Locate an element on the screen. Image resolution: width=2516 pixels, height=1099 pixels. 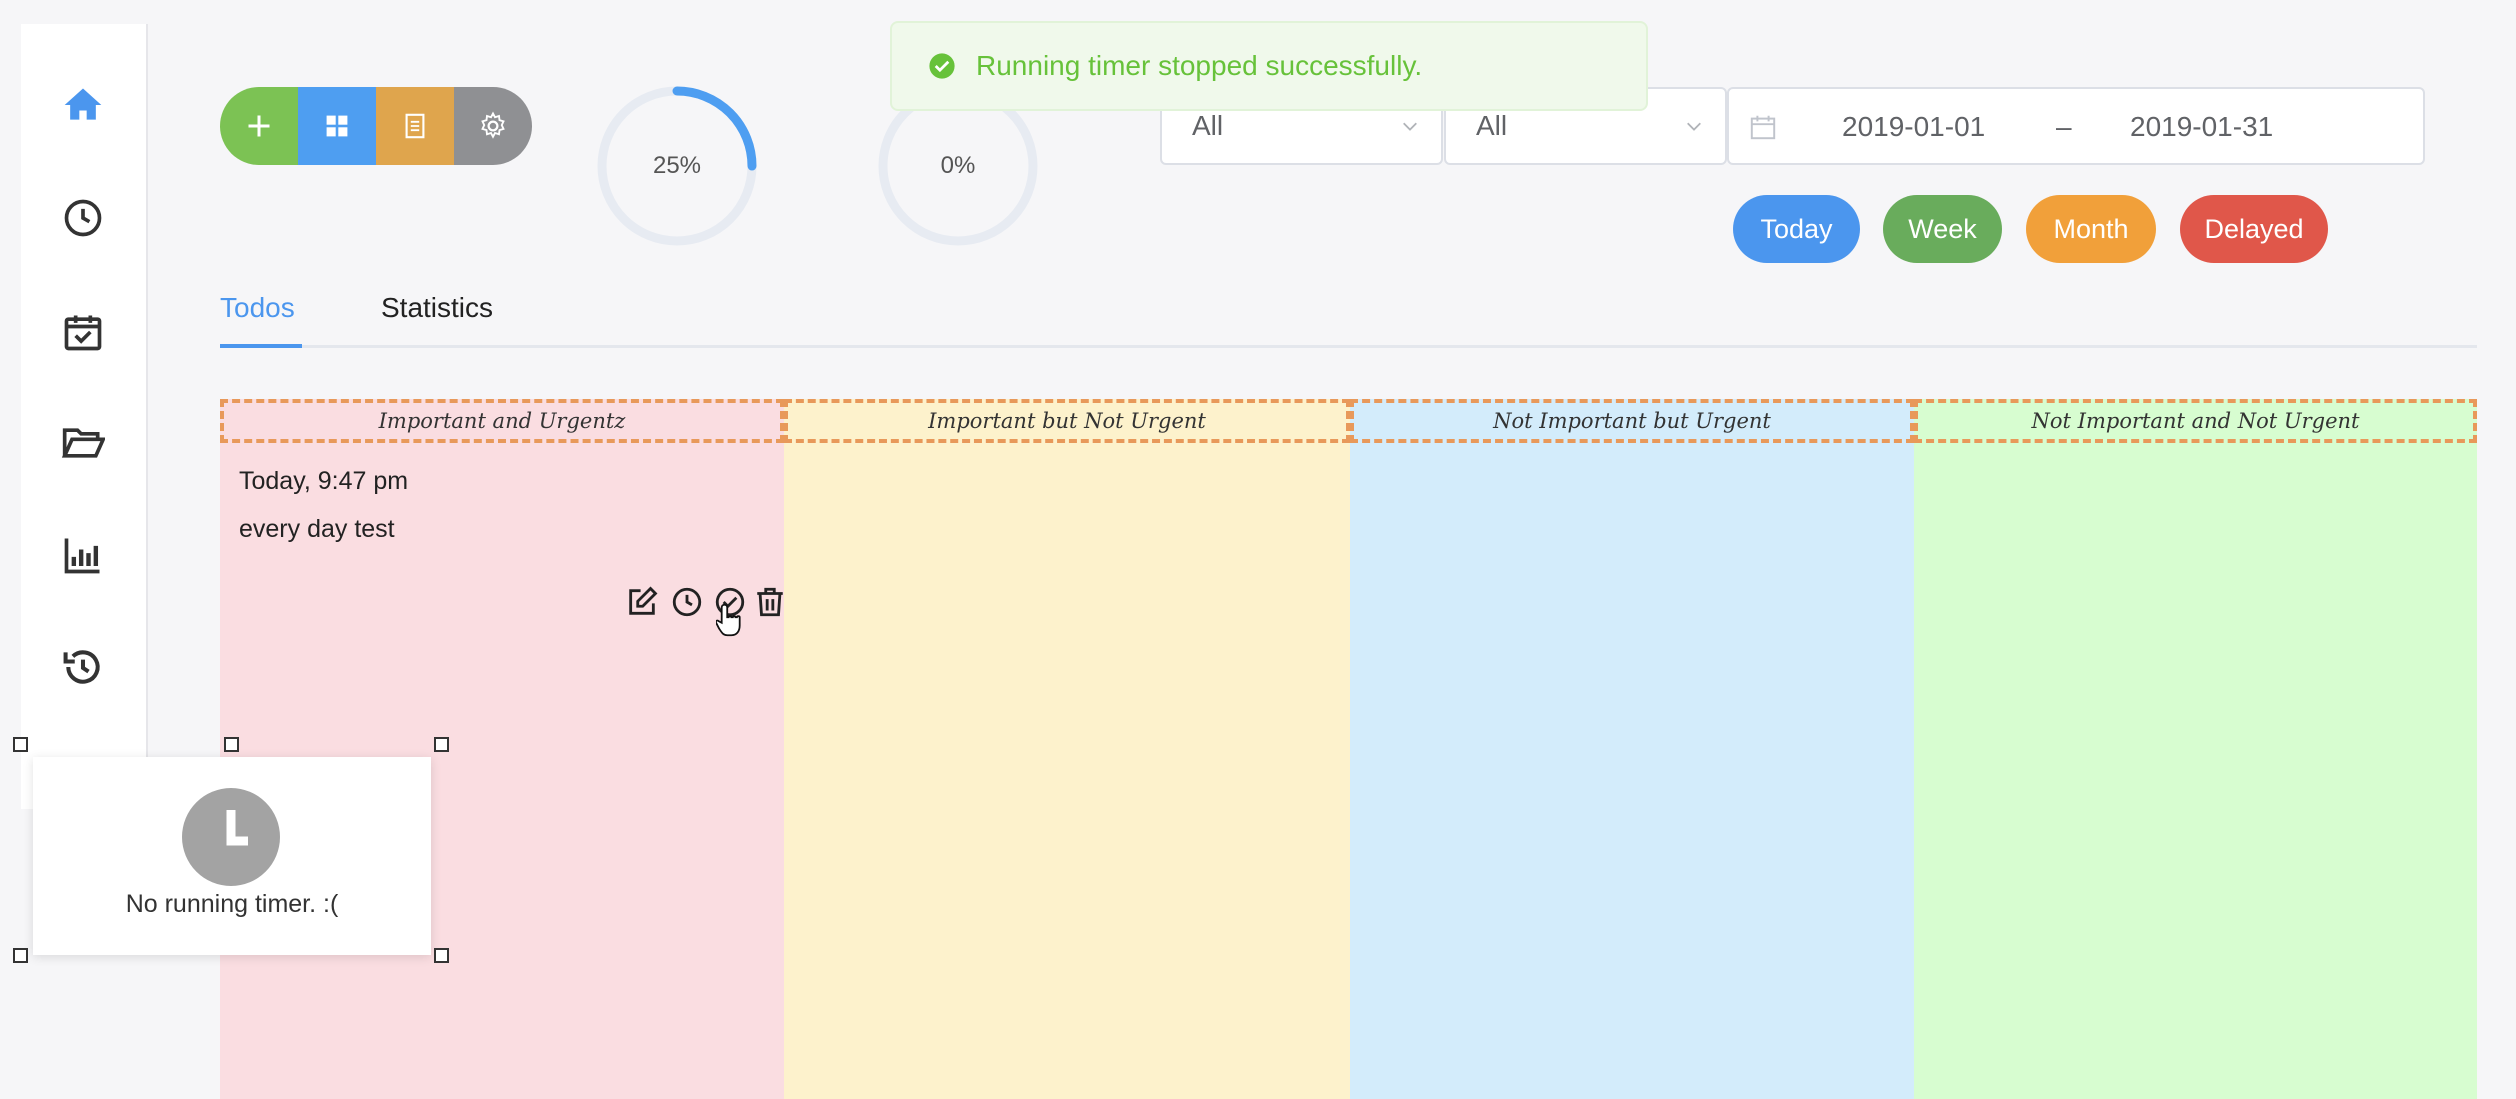
quadrant-important-not-urgent: Important but Not Urgent is located at coordinates (1067, 749).